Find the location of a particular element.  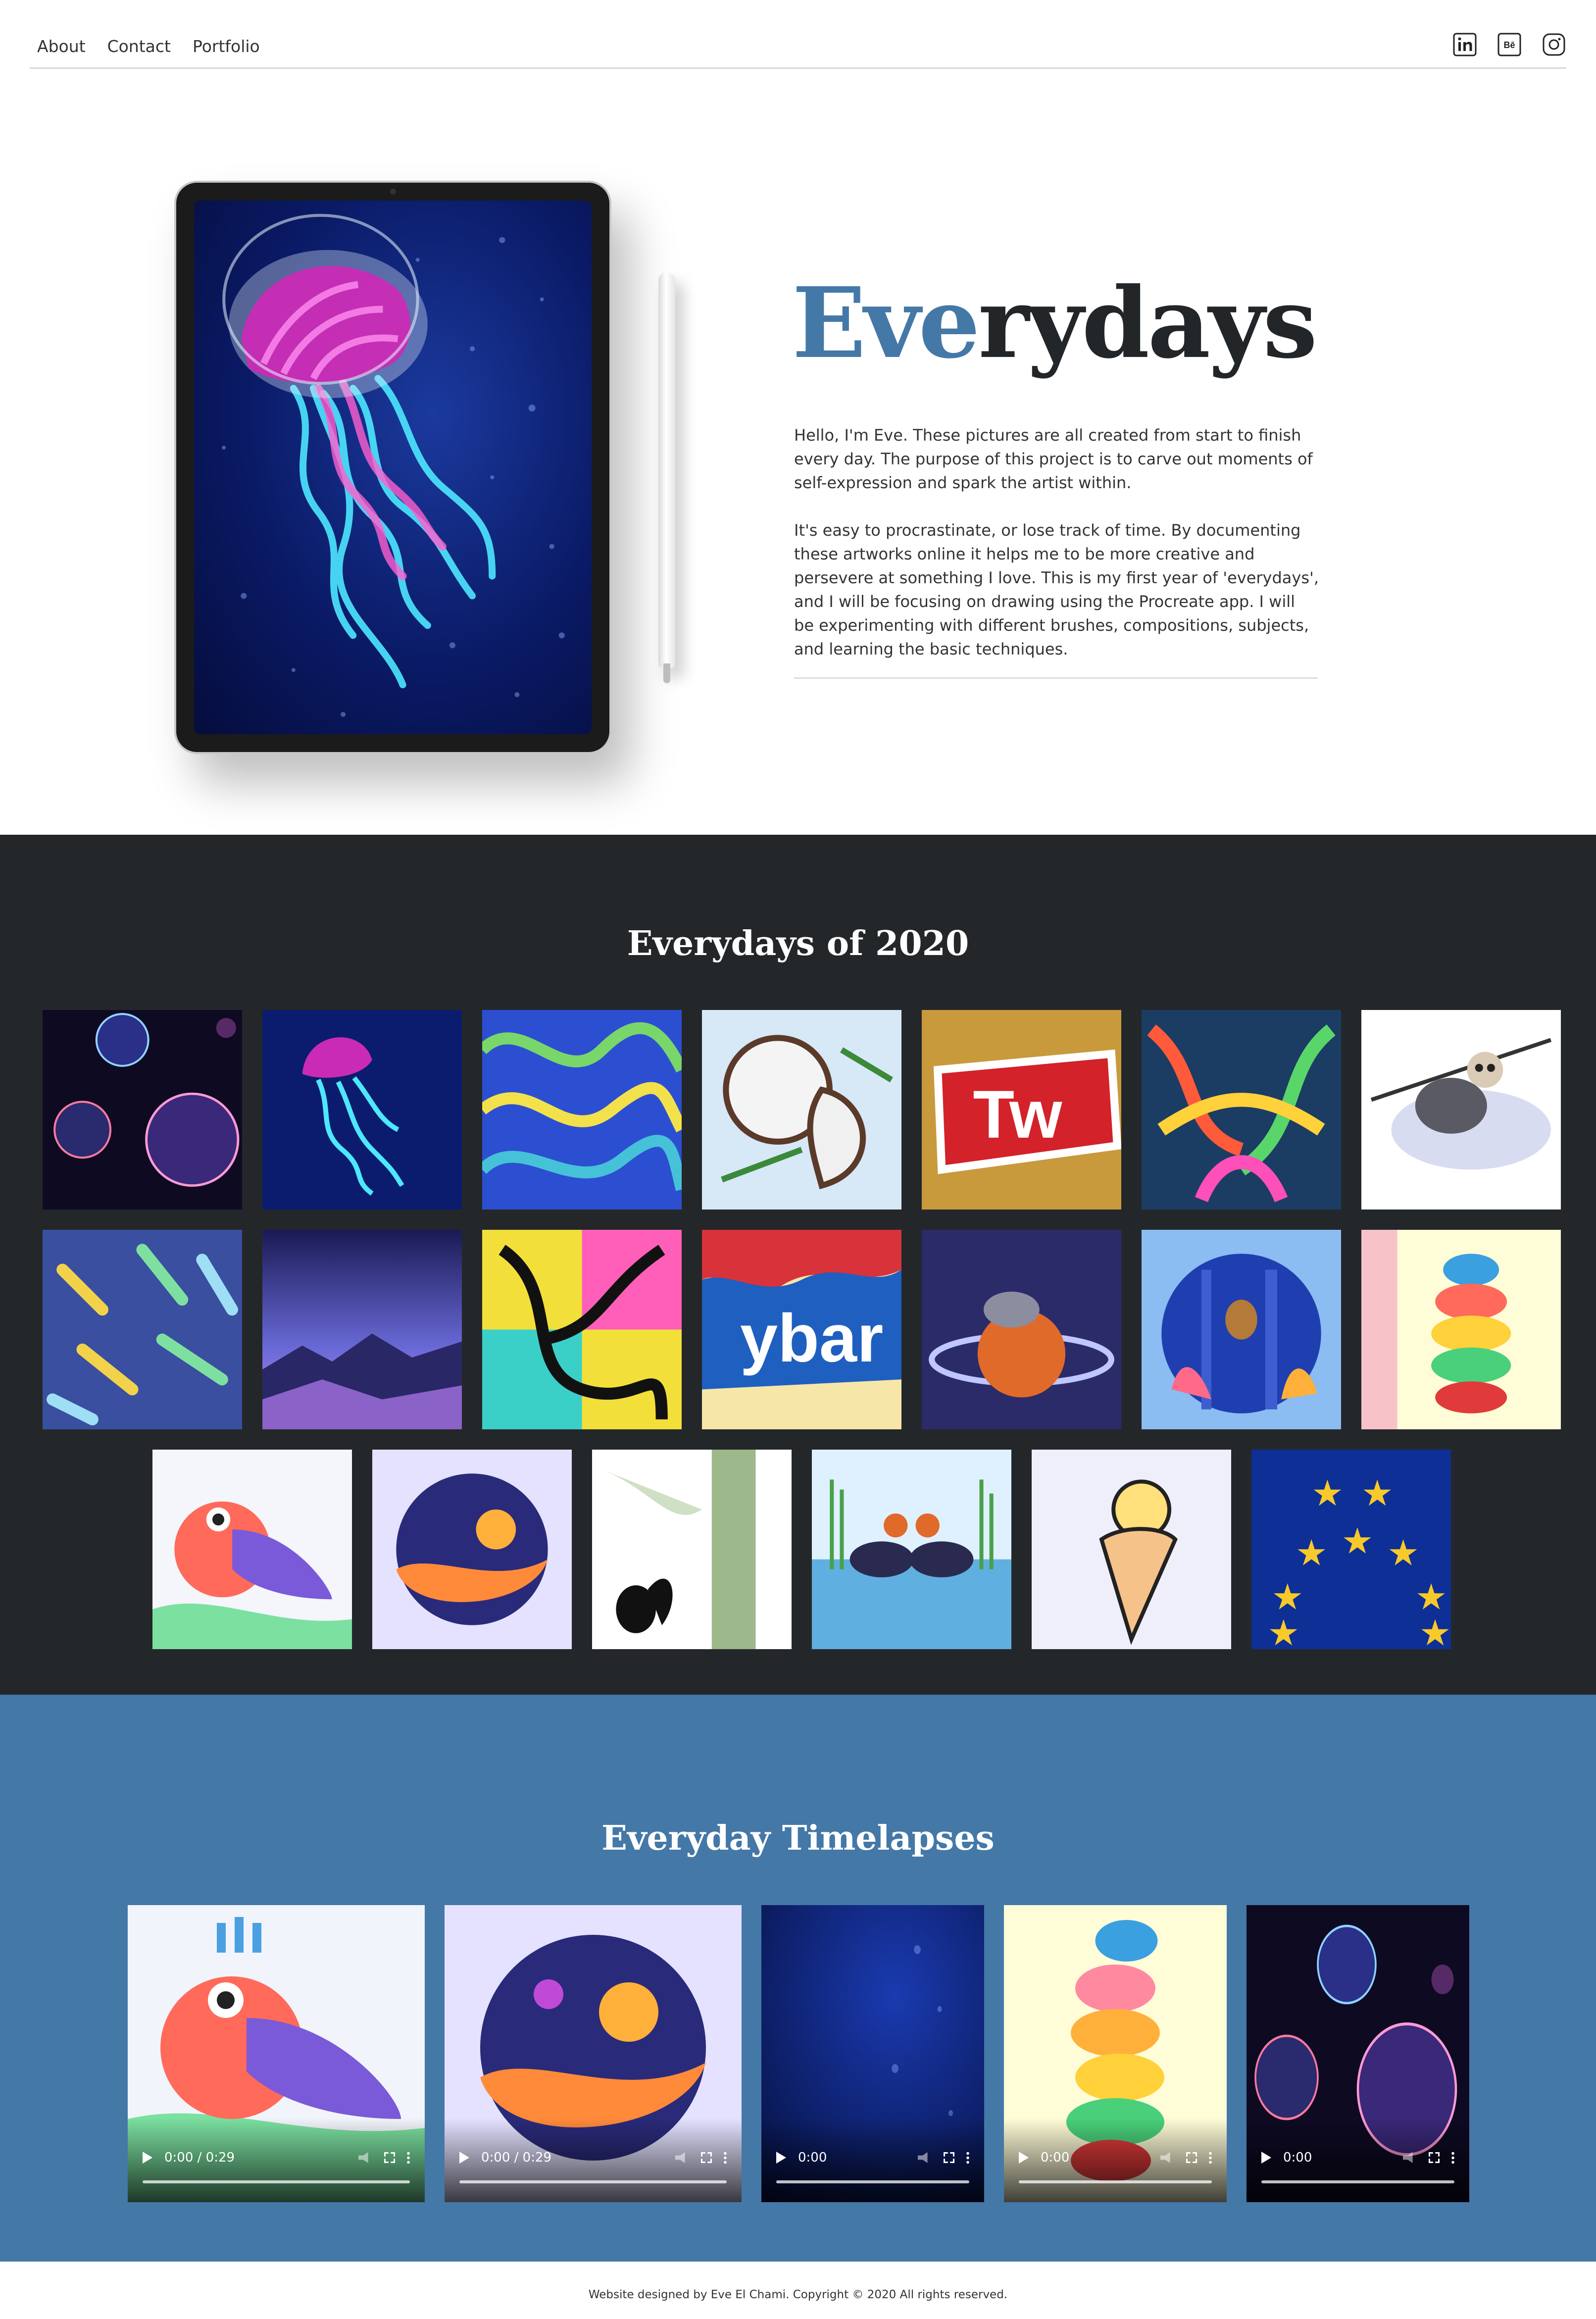

timelapse-video-parrot: 0:00 / 0:29 is located at coordinates (276, 2053).